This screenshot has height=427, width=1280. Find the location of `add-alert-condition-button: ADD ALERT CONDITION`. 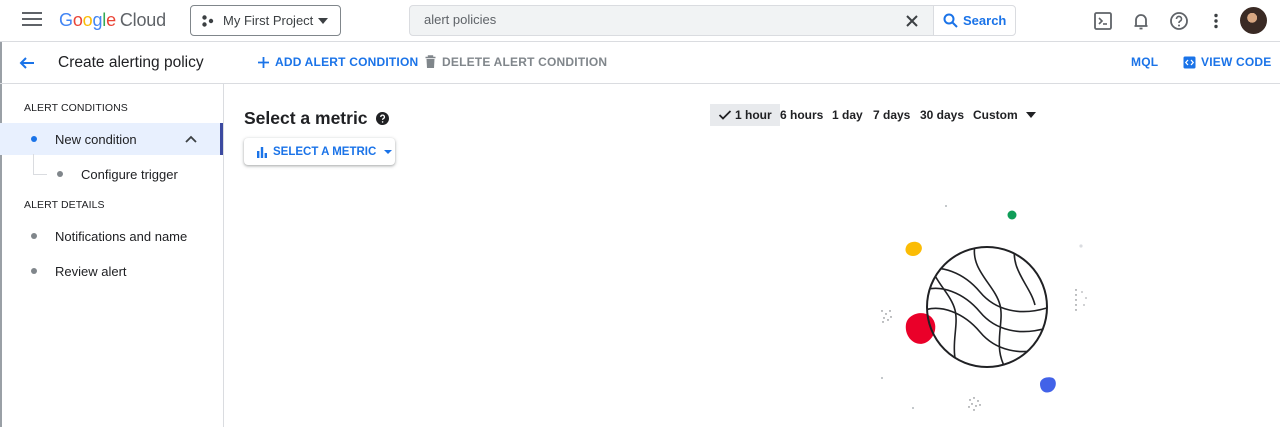

add-alert-condition-button: ADD ALERT CONDITION is located at coordinates (337, 62).